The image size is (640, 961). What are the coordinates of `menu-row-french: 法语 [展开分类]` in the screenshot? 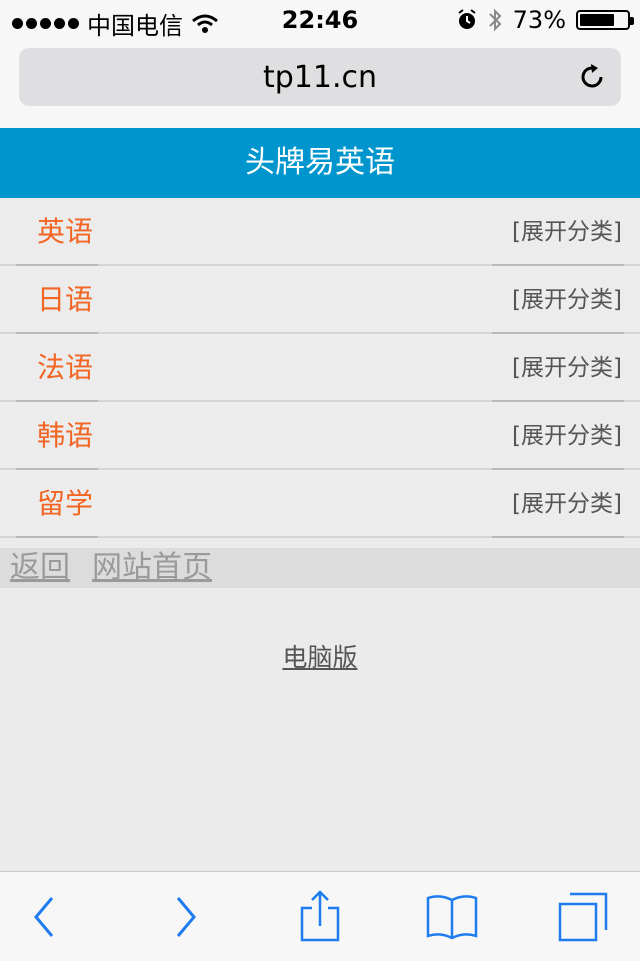 It's located at (320, 368).